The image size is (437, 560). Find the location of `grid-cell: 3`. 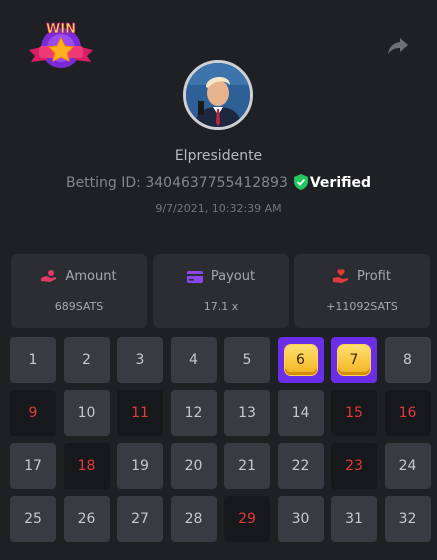

grid-cell: 3 is located at coordinates (140, 360).